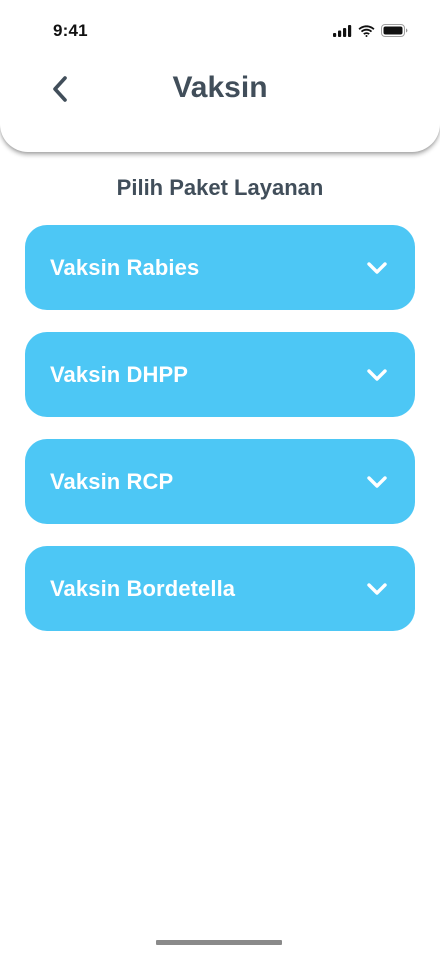  I want to click on page-title: Vaksin, so click(220, 87).